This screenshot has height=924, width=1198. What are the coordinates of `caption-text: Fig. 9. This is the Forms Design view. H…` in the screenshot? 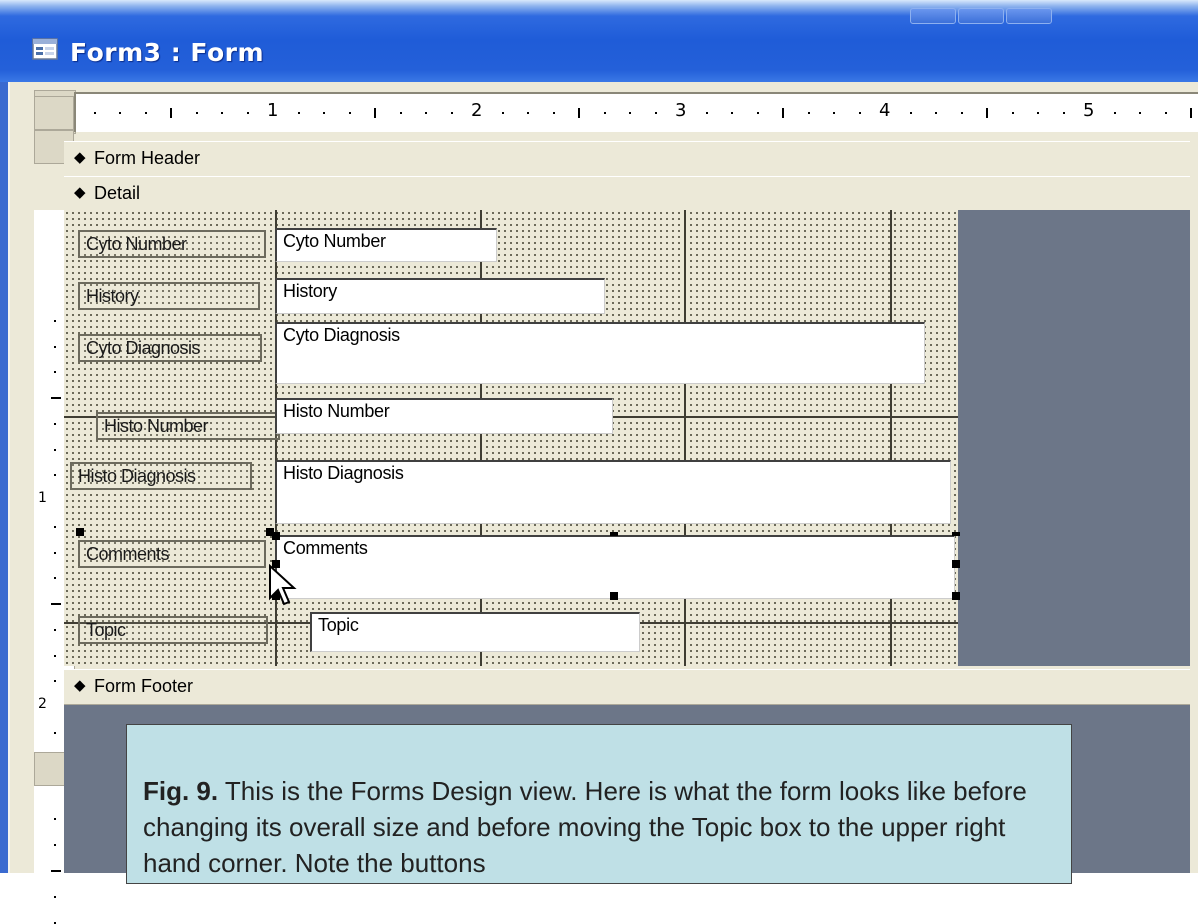 It's located at (598, 827).